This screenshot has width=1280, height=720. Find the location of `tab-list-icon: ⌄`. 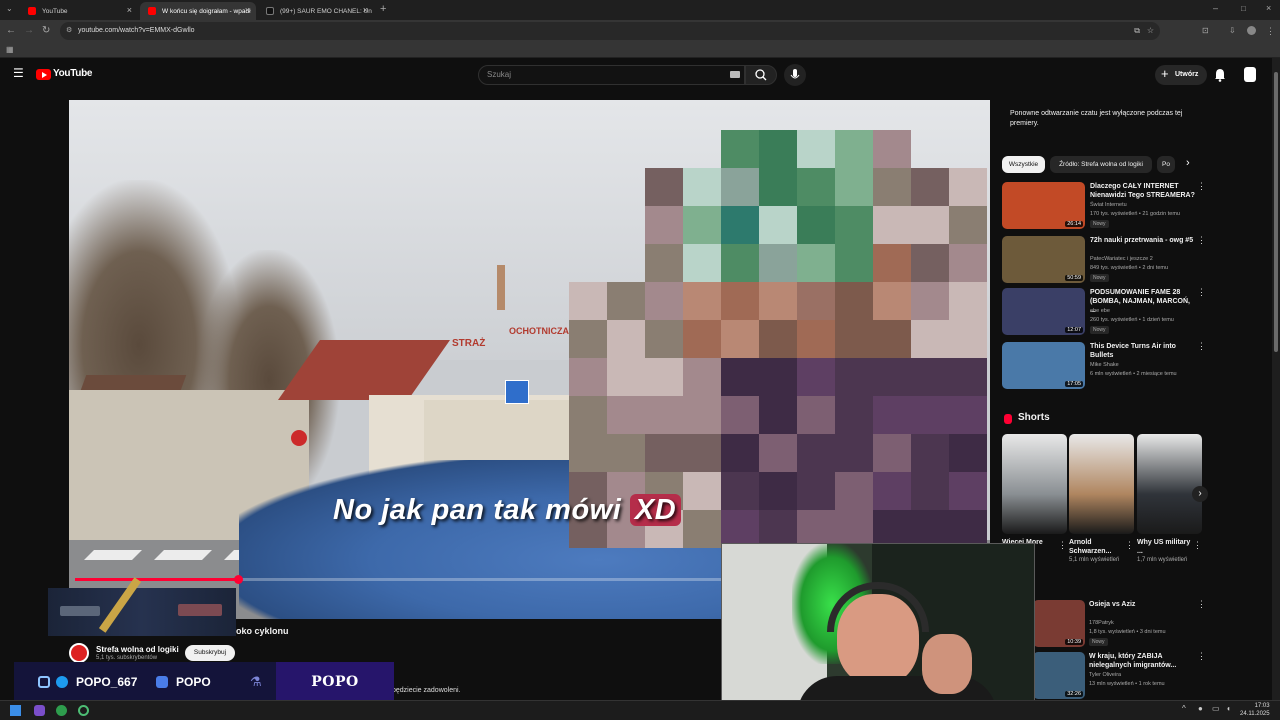

tab-list-icon: ⌄ is located at coordinates (9, 9).